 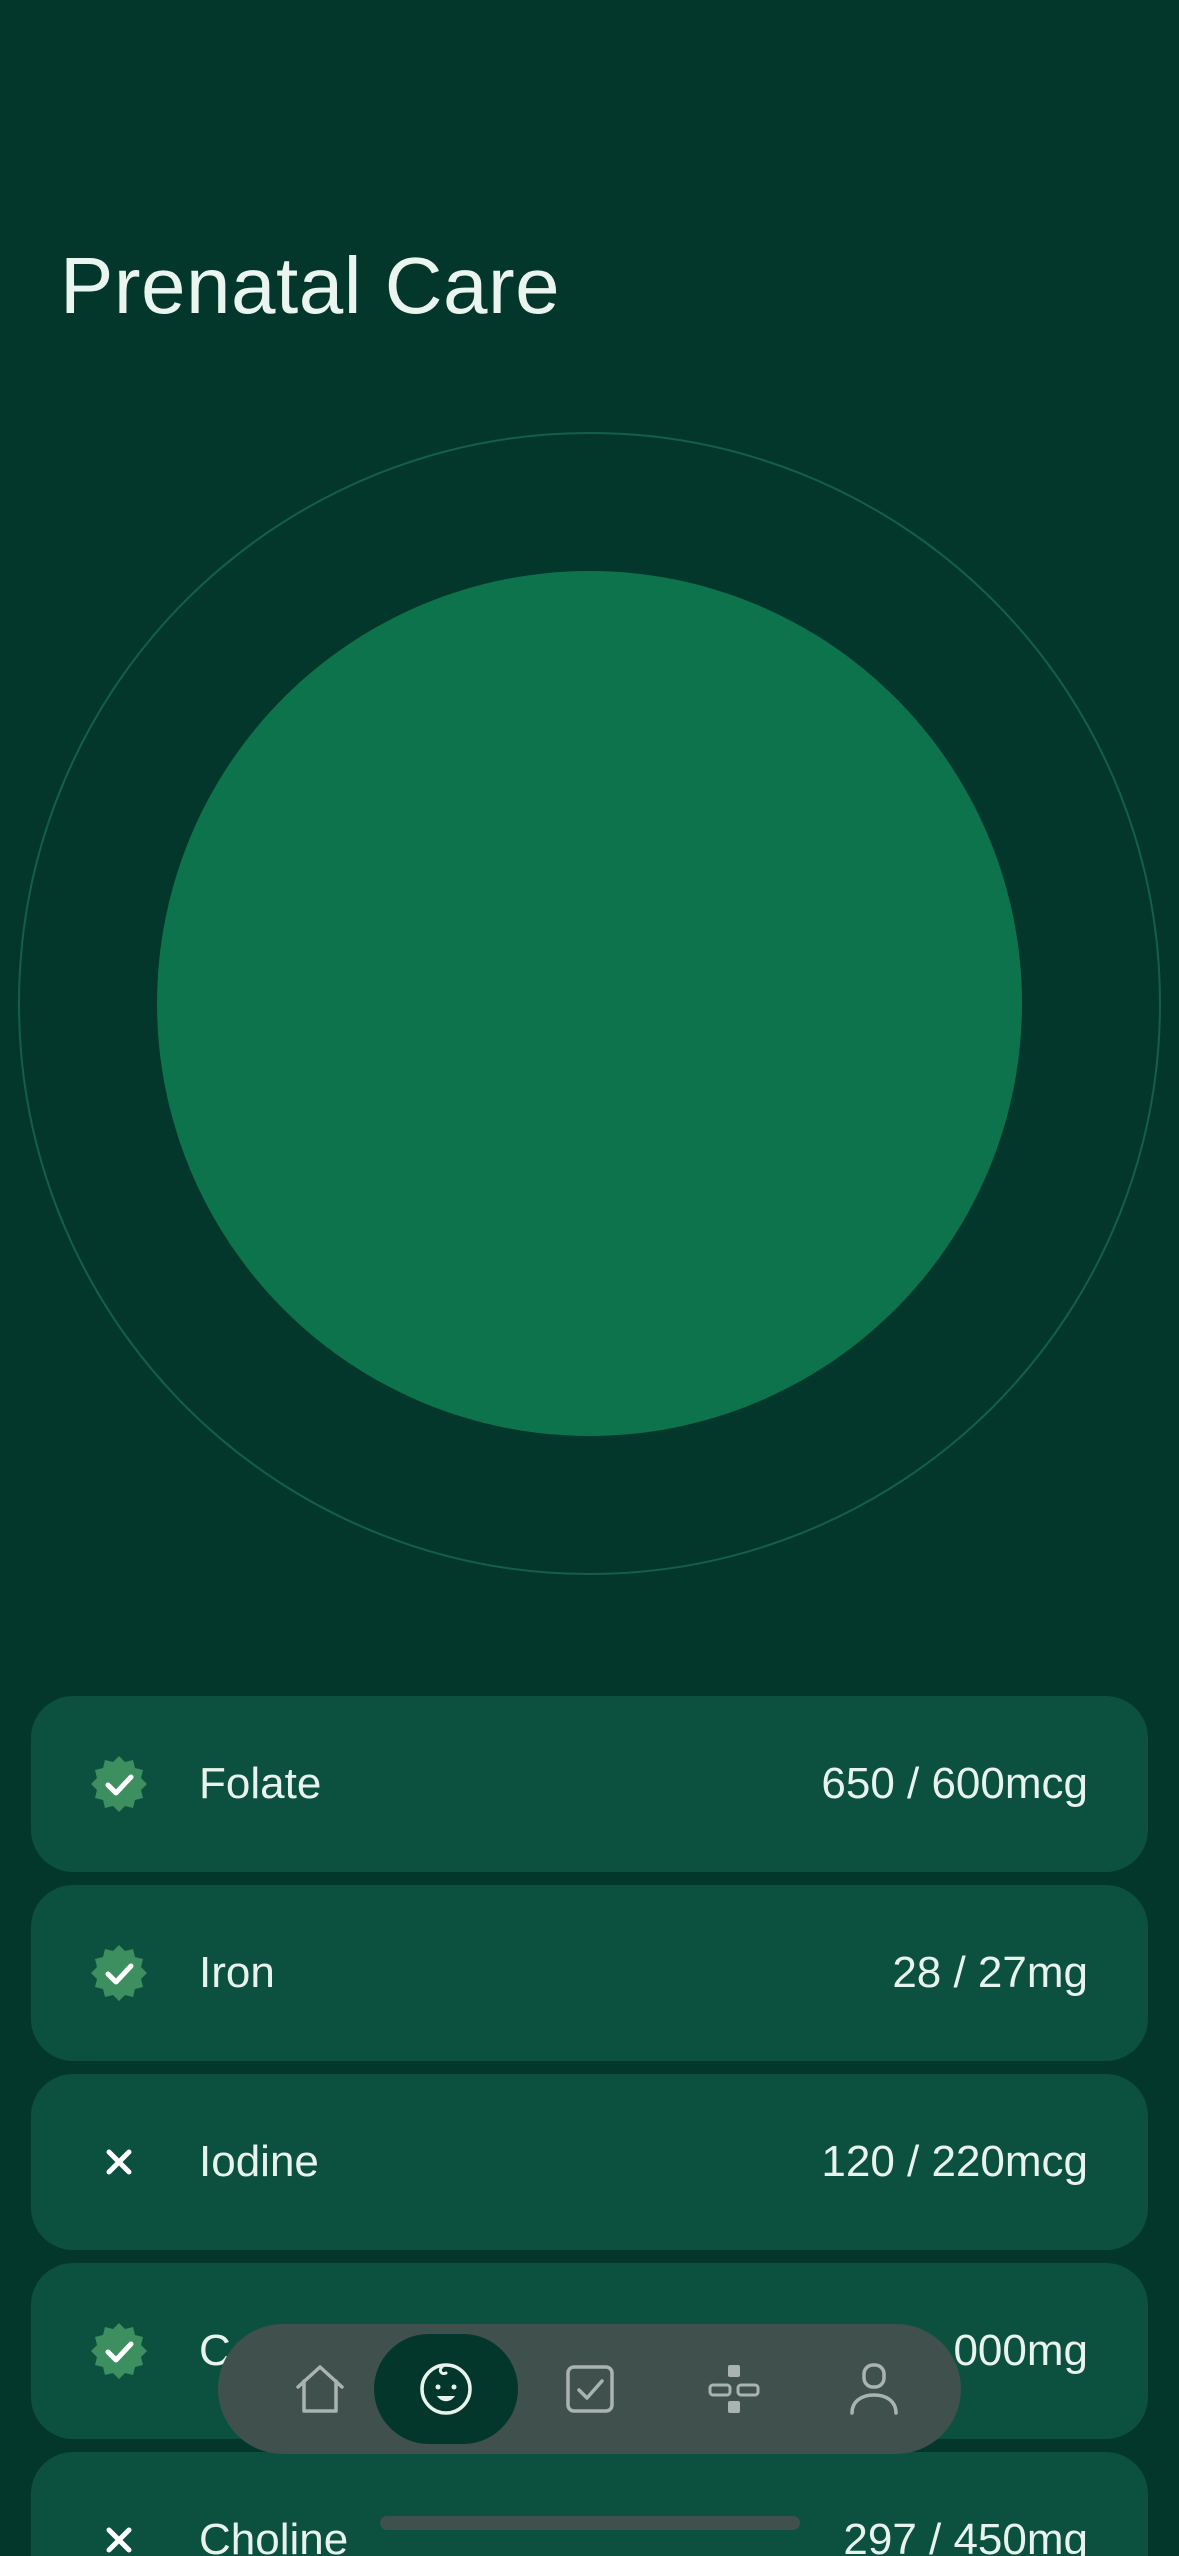 I want to click on nutrient-row-iron: Iron 28 / 27mg, so click(x=589, y=1973).